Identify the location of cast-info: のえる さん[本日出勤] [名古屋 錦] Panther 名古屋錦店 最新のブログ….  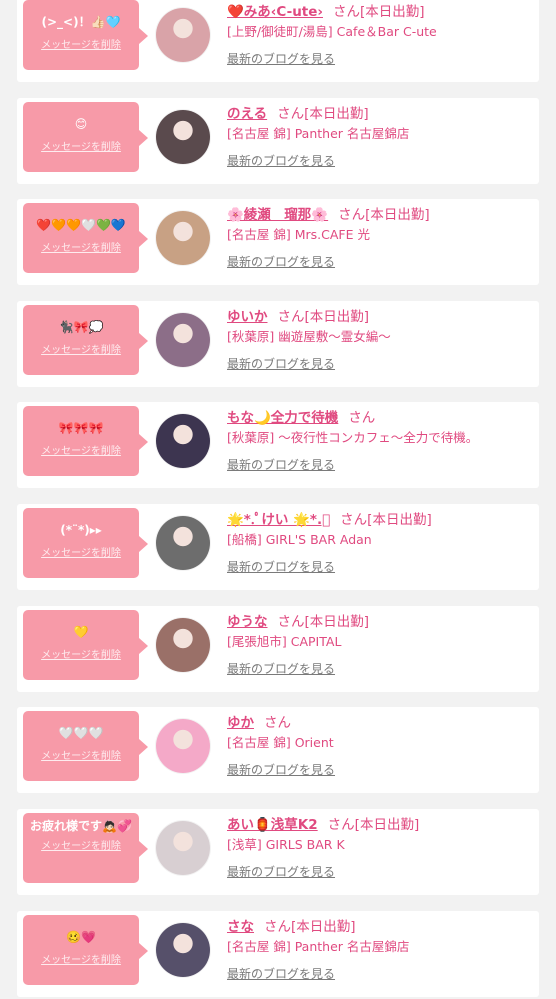
(380, 136).